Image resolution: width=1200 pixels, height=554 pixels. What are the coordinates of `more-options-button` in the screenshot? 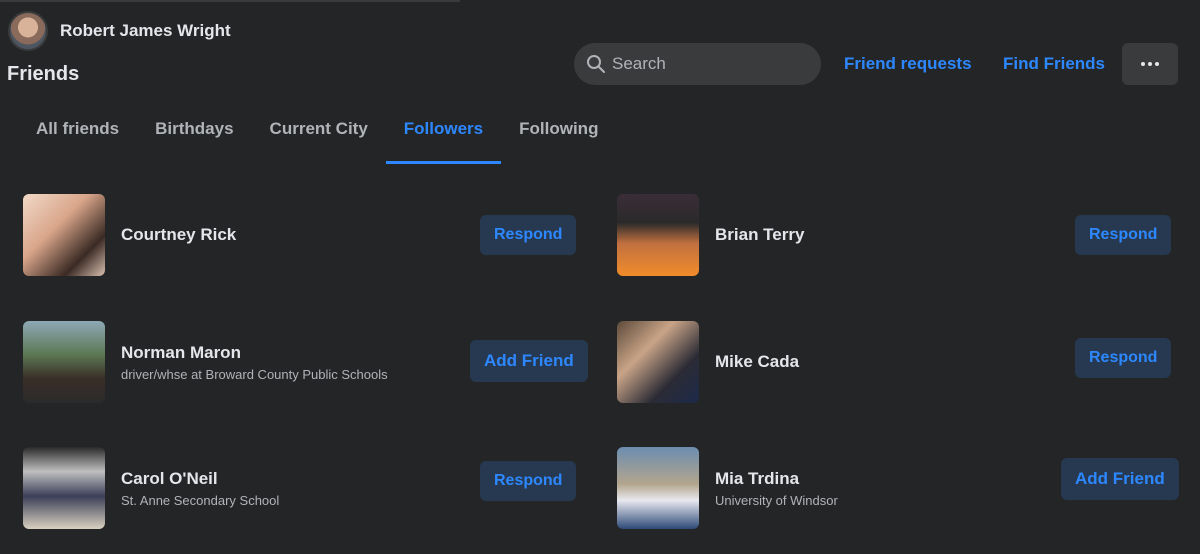 It's located at (1150, 64).